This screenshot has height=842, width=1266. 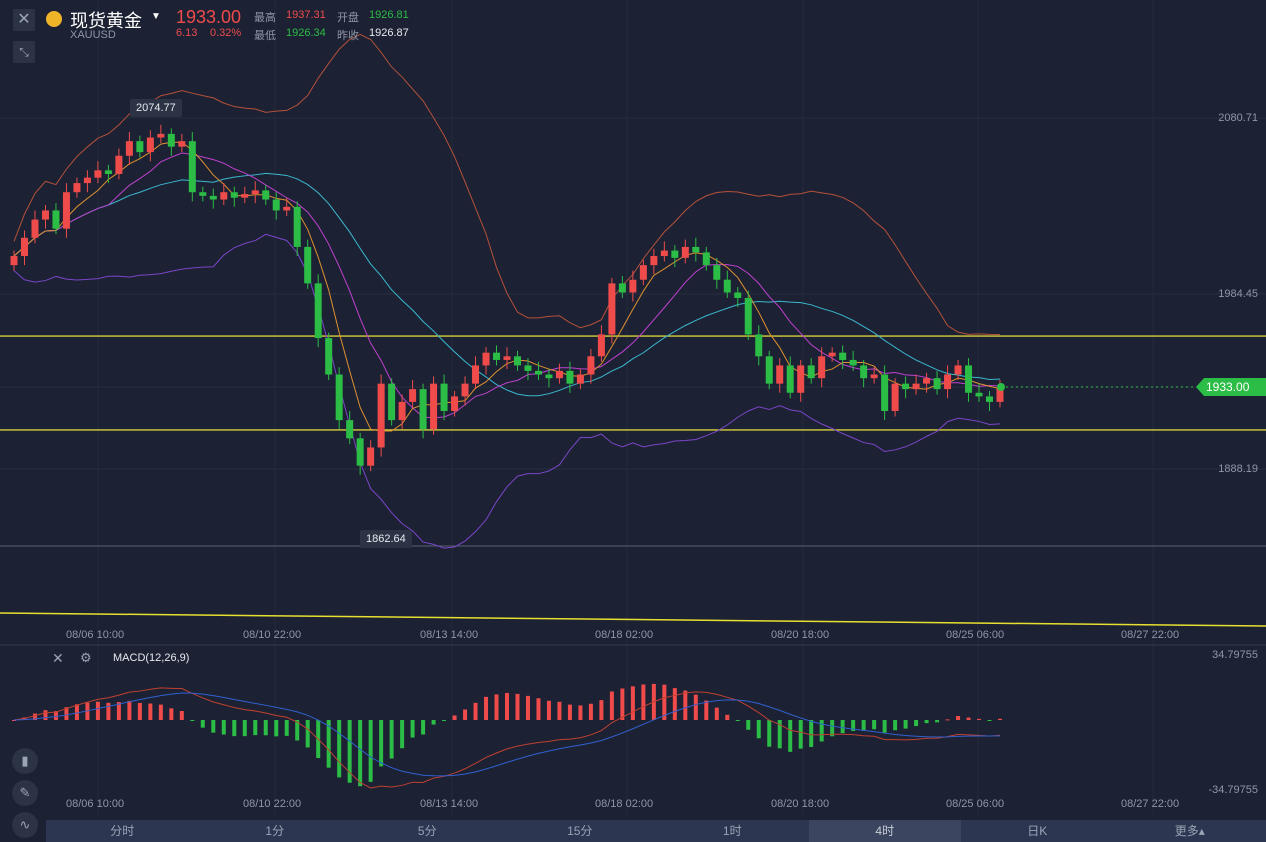 What do you see at coordinates (93, 35) in the screenshot?
I see `symbol: XAUUSD` at bounding box center [93, 35].